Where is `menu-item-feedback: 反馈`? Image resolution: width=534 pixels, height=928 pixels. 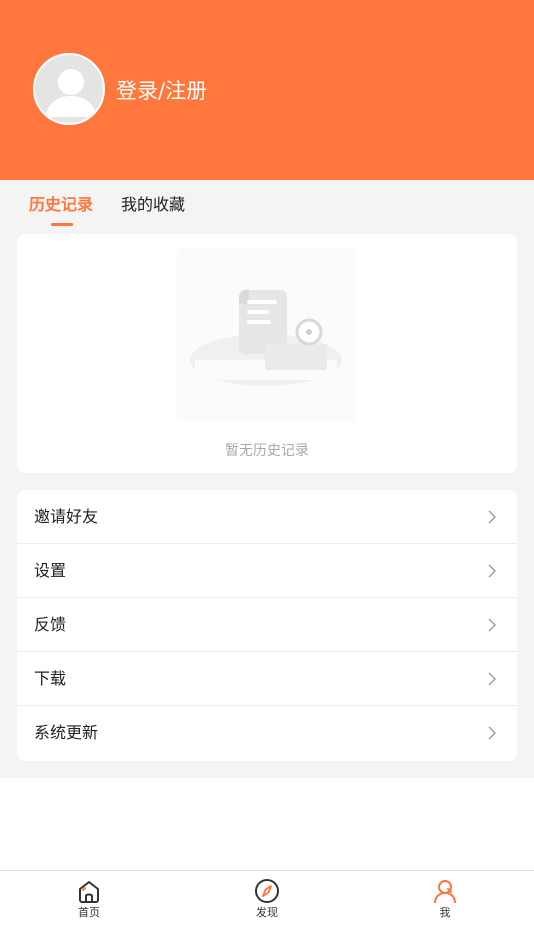 menu-item-feedback: 反馈 is located at coordinates (267, 625).